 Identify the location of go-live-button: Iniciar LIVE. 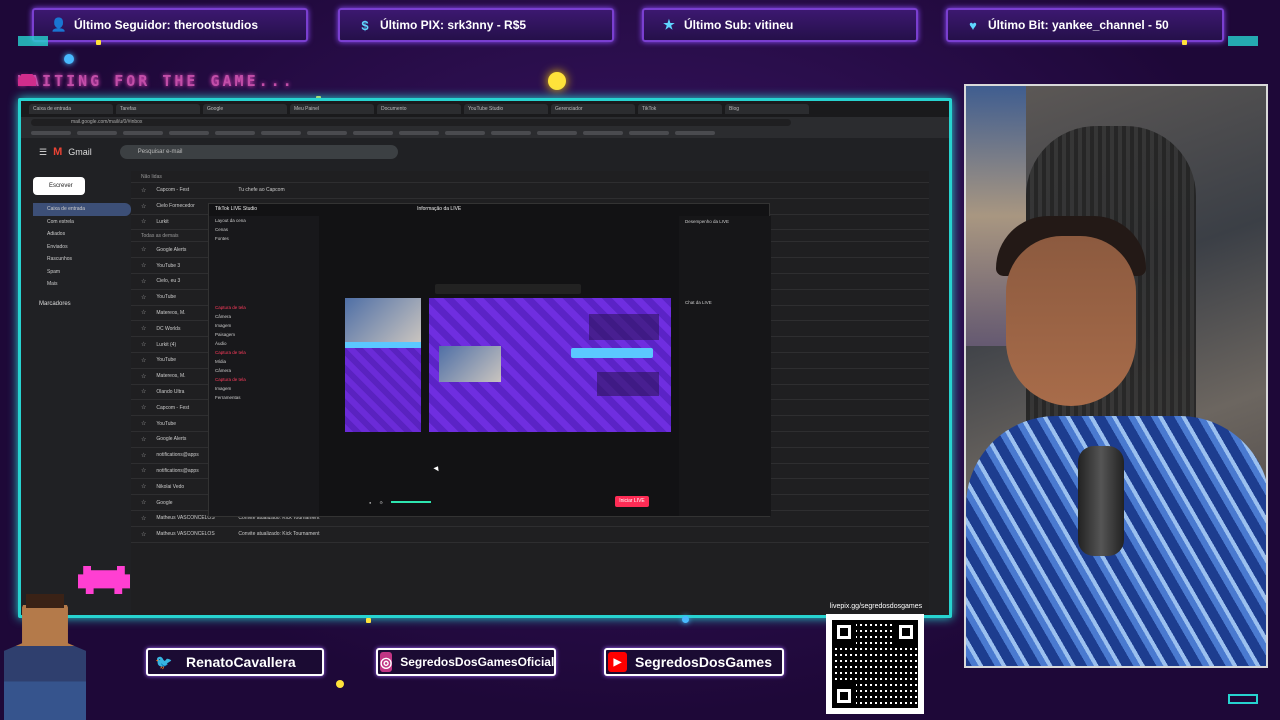
(632, 501).